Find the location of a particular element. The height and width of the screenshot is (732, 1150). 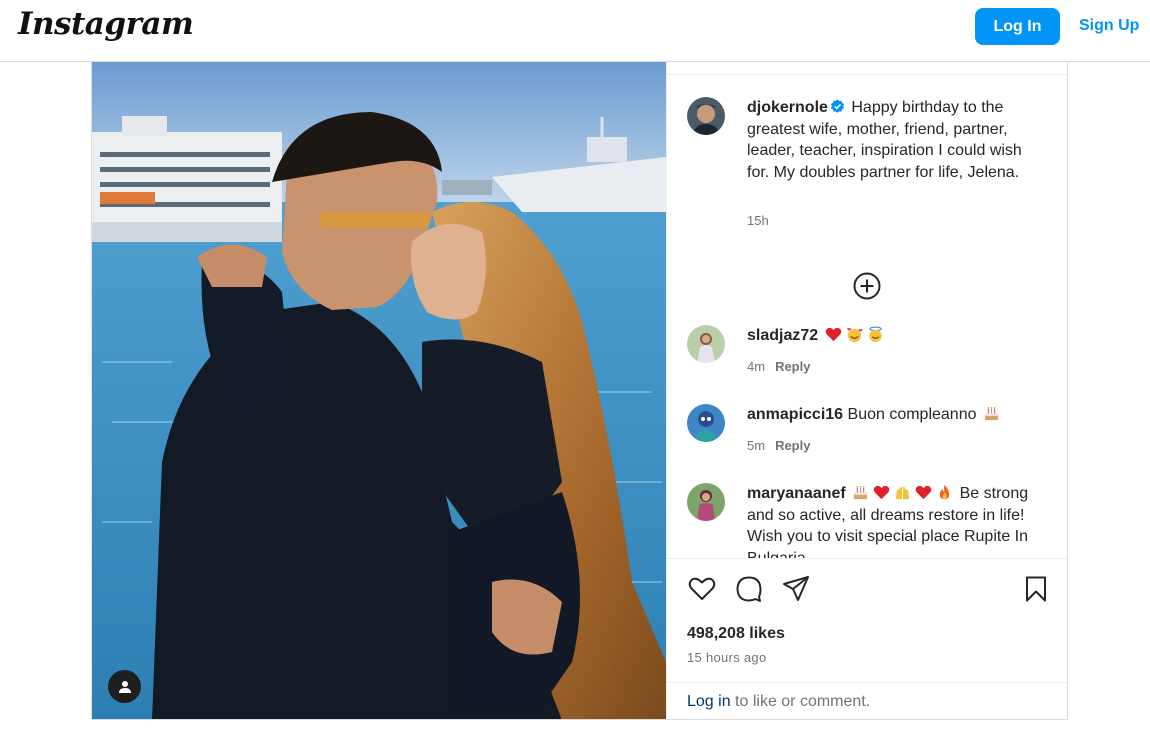

comment-username: maryanaanef is located at coordinates (796, 493).